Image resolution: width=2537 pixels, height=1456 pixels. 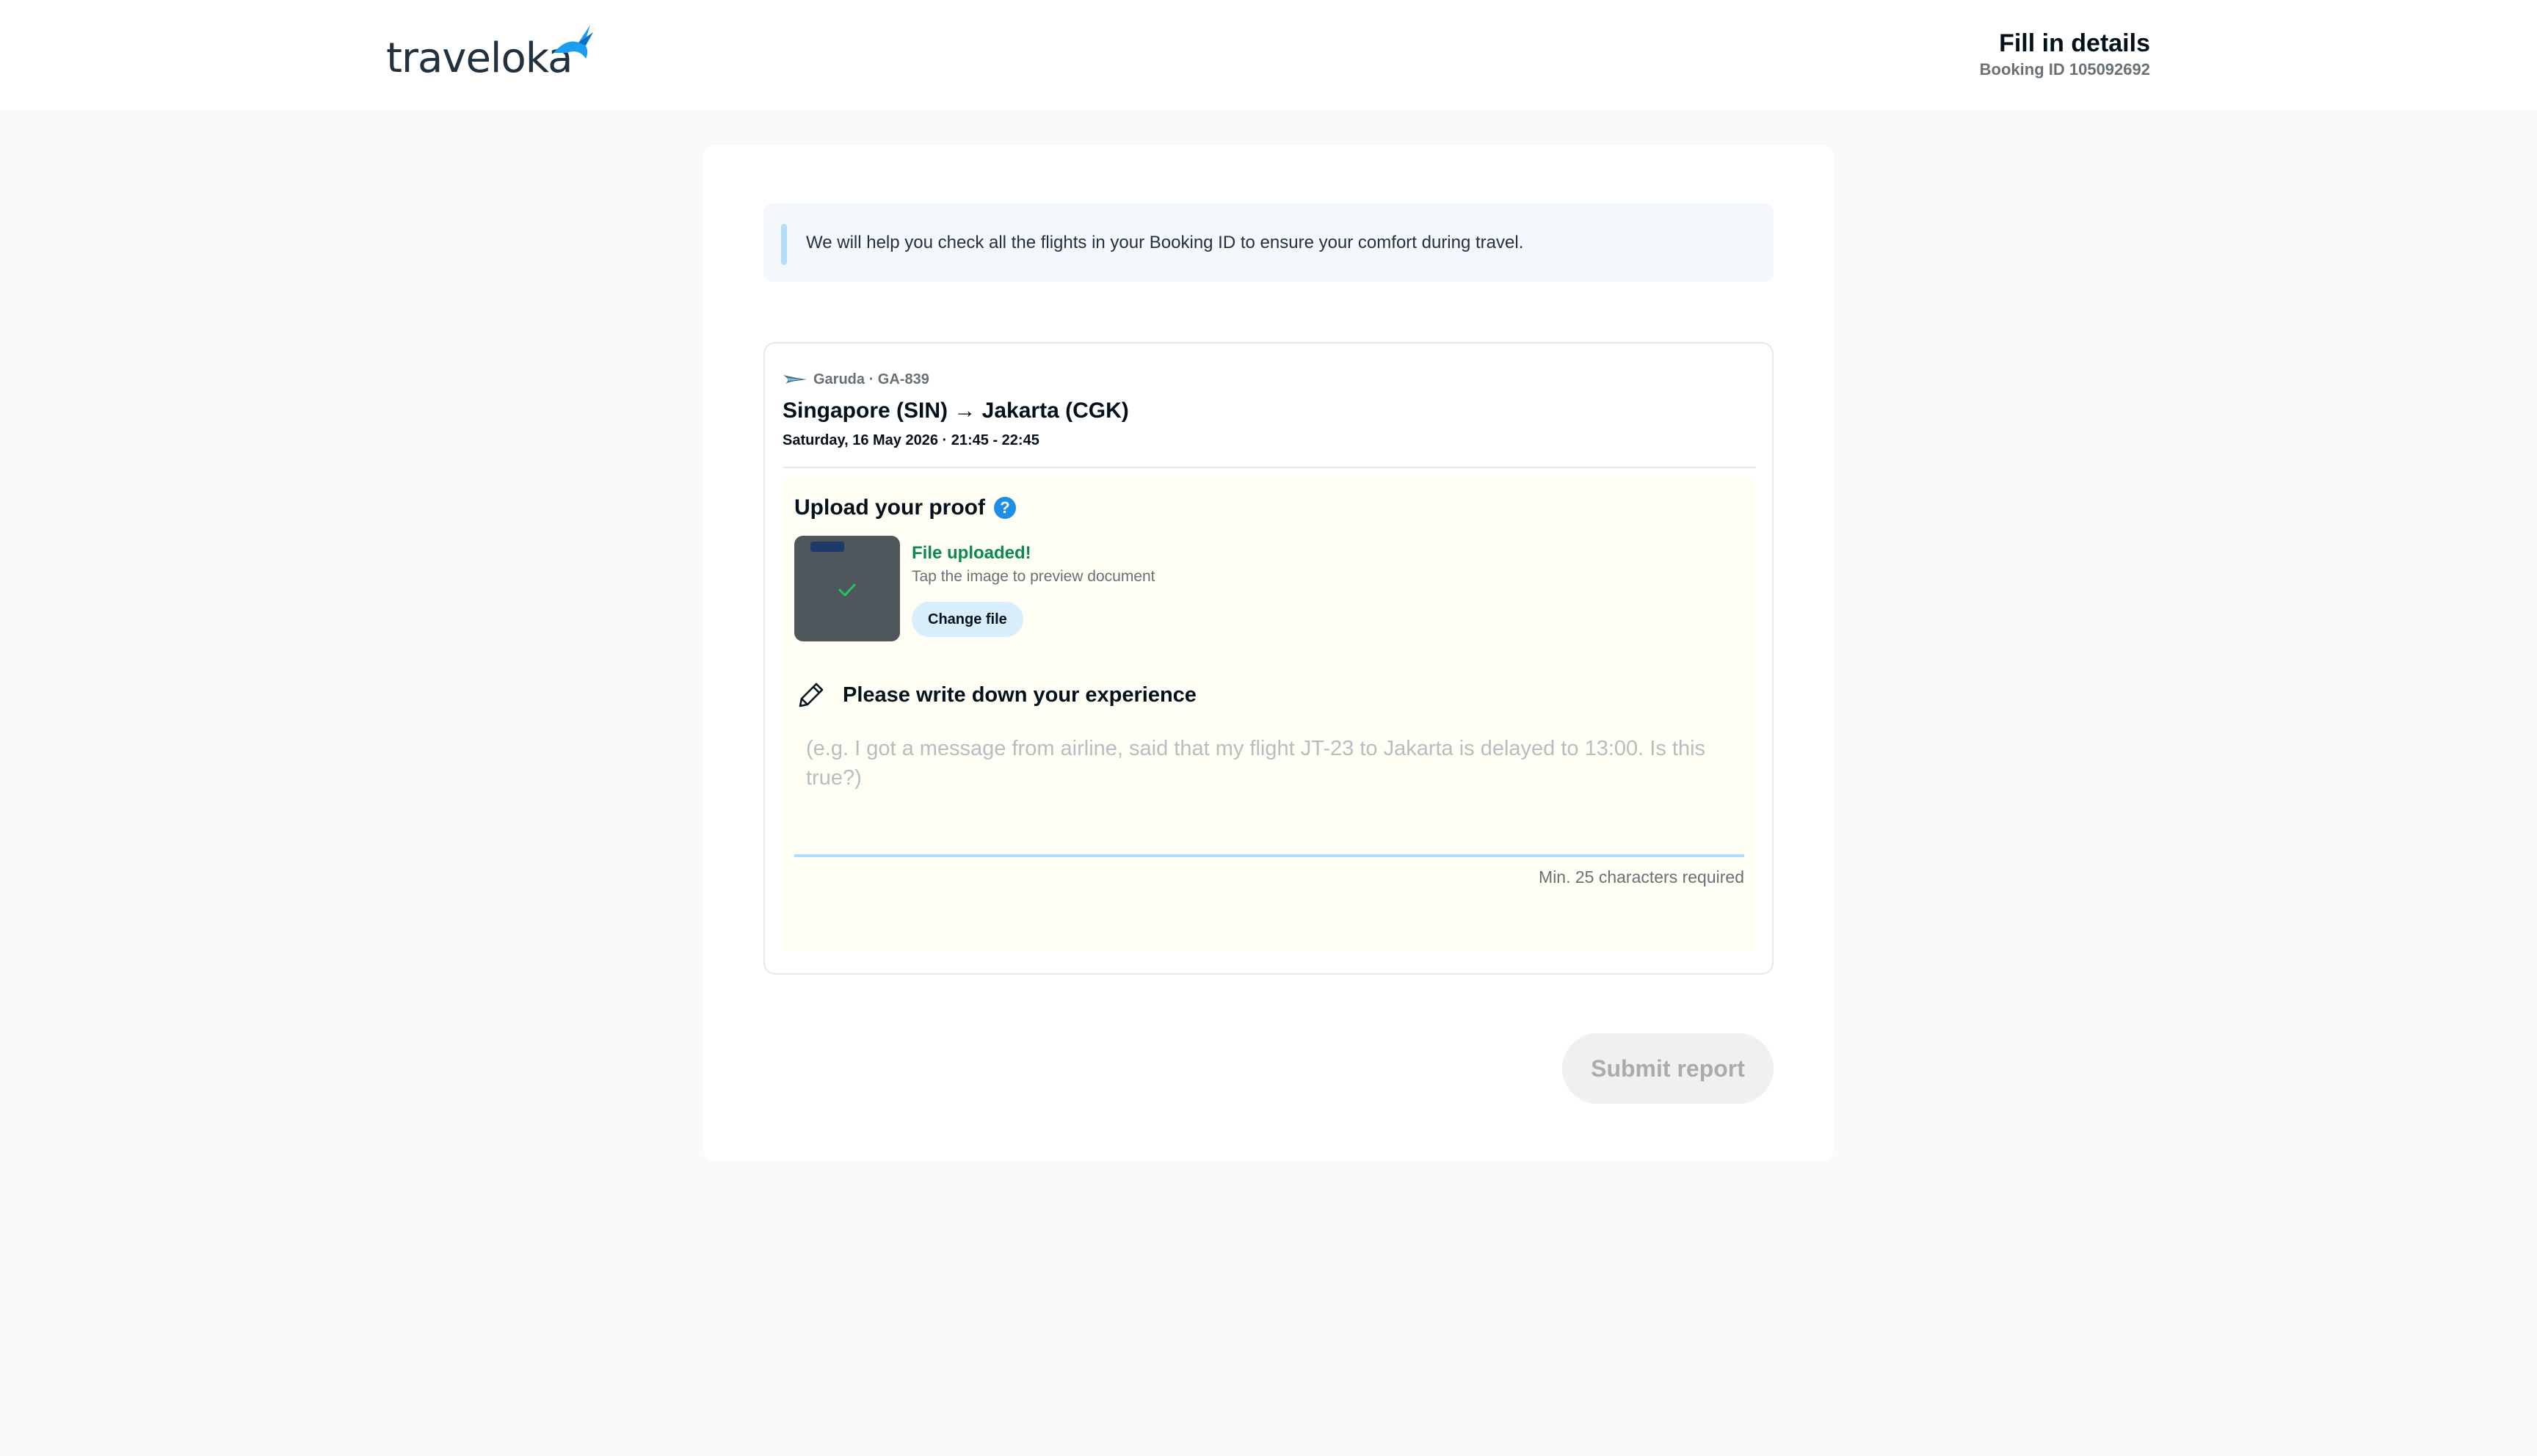 I want to click on help-icon: ?, so click(x=1005, y=508).